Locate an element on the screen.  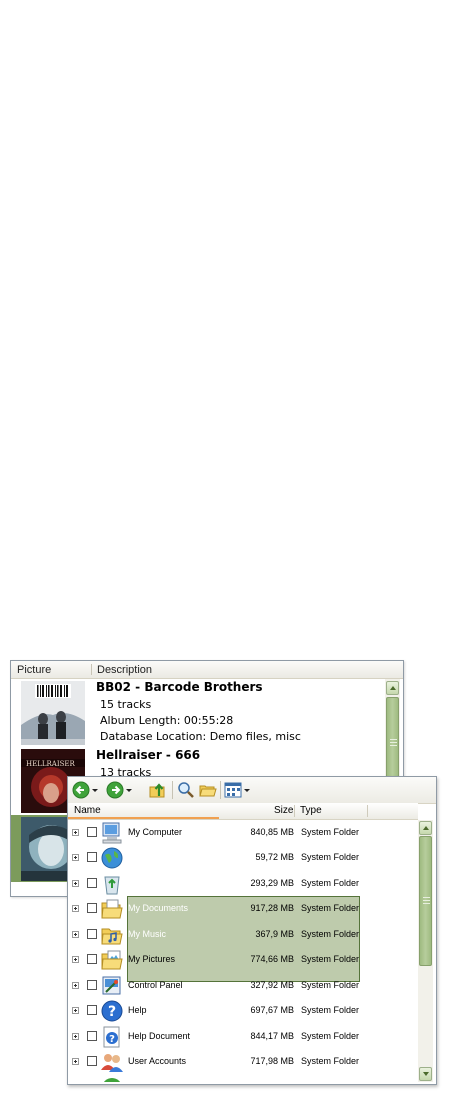
help-icon: ? is located at coordinates (112, 1011).